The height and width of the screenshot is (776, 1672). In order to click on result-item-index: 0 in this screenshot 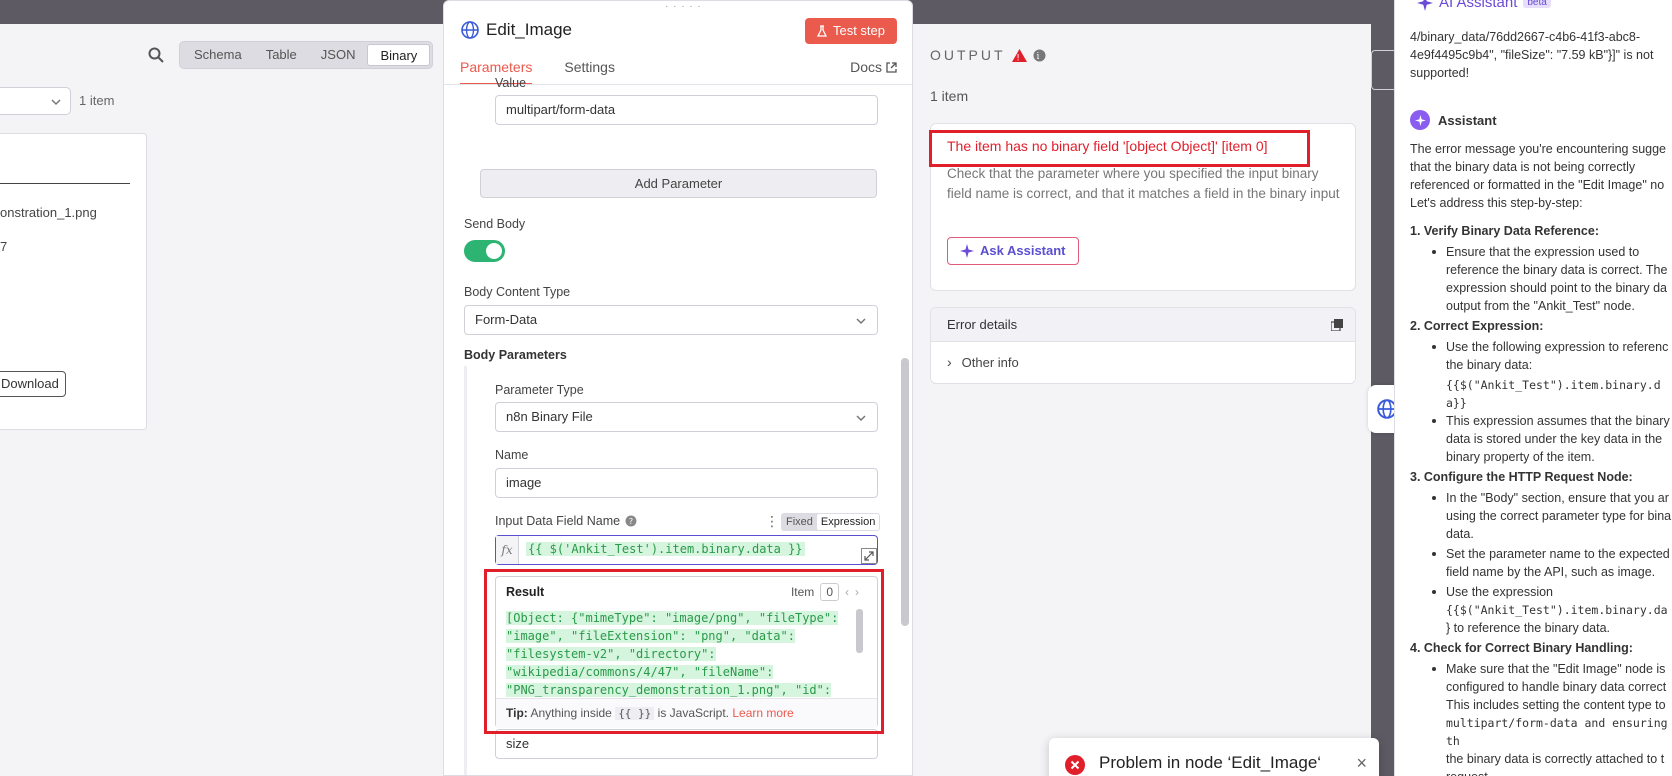, I will do `click(829, 592)`.